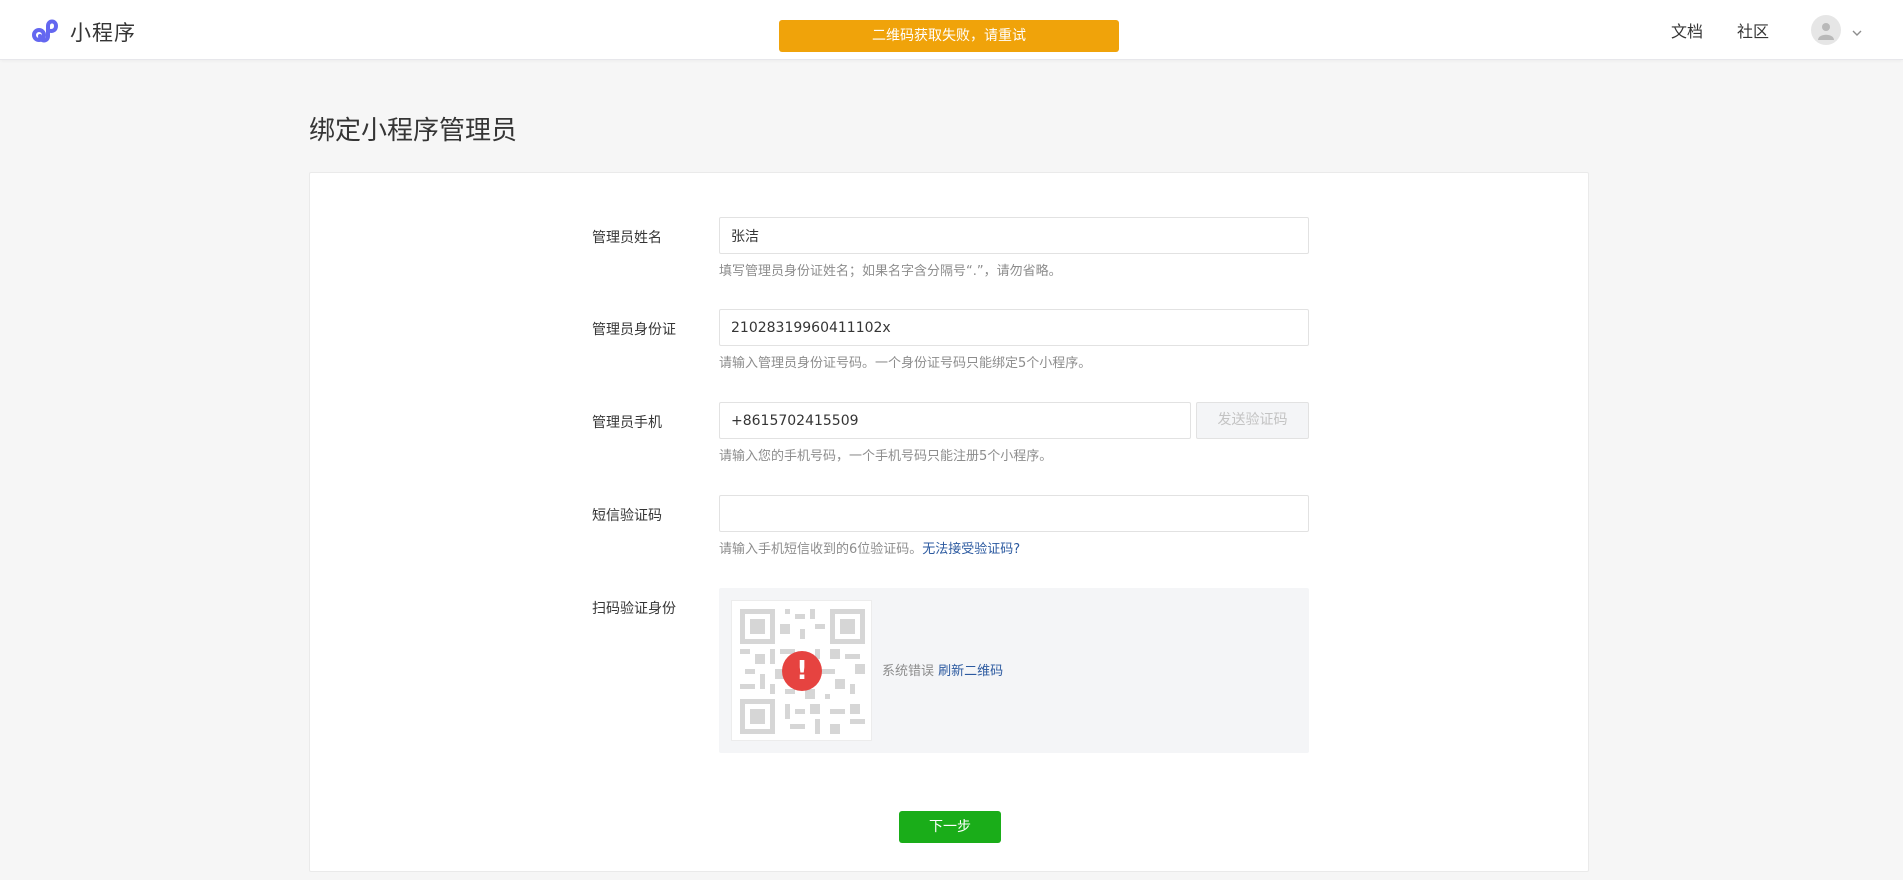 The image size is (1903, 880). I want to click on sms-code-hint: 请输入手机短信收到的6位验证码。无法接受验证码?, so click(869, 547).